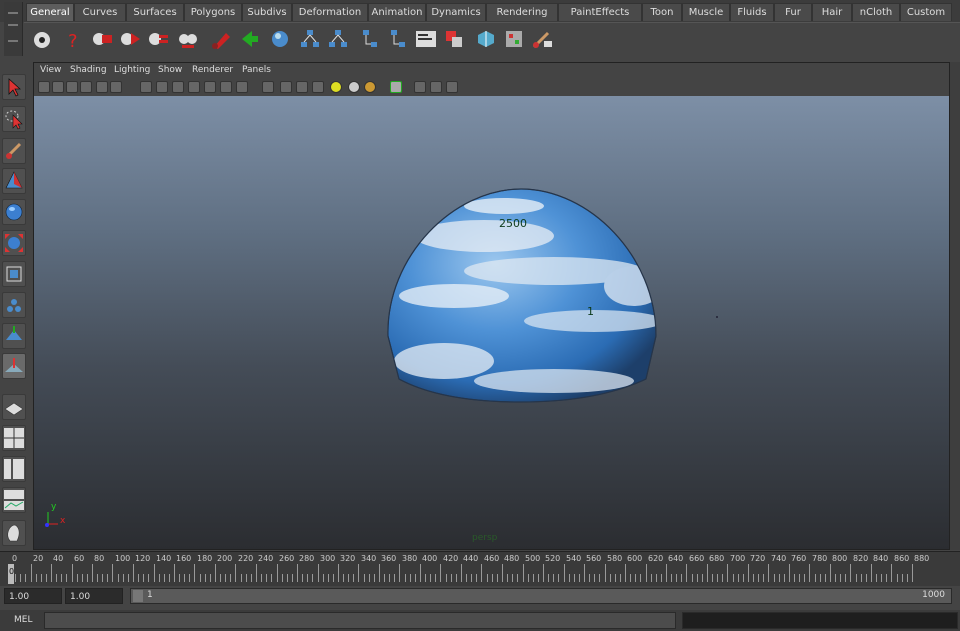  Describe the element at coordinates (212, 70) in the screenshot. I see `menu-renderer: Renderer` at that location.